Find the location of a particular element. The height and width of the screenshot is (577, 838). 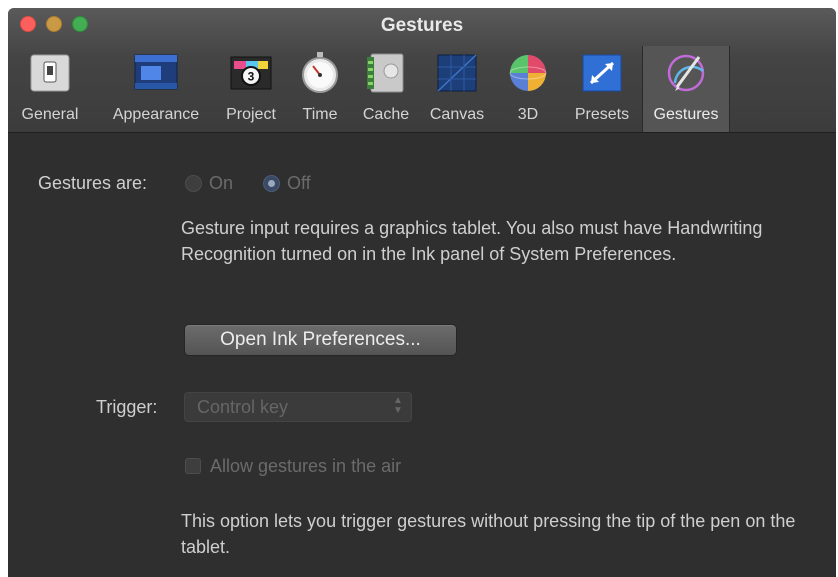

tab-general: General is located at coordinates (50, 89).